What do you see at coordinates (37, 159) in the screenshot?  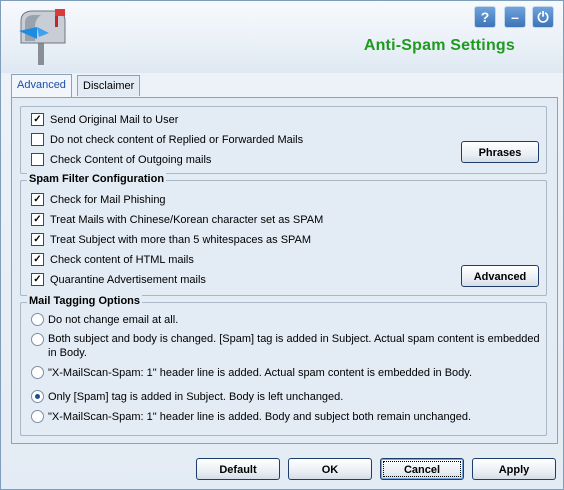 I see `check-outgoing-checkbox` at bounding box center [37, 159].